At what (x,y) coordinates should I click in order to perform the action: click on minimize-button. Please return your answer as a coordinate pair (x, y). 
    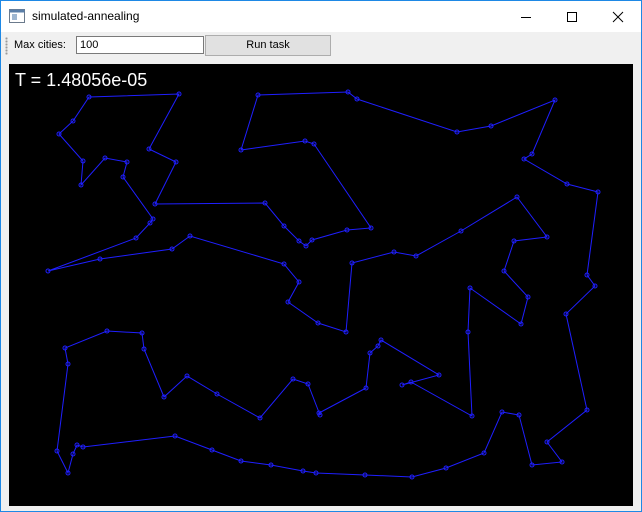
    Looking at the image, I should click on (526, 16).